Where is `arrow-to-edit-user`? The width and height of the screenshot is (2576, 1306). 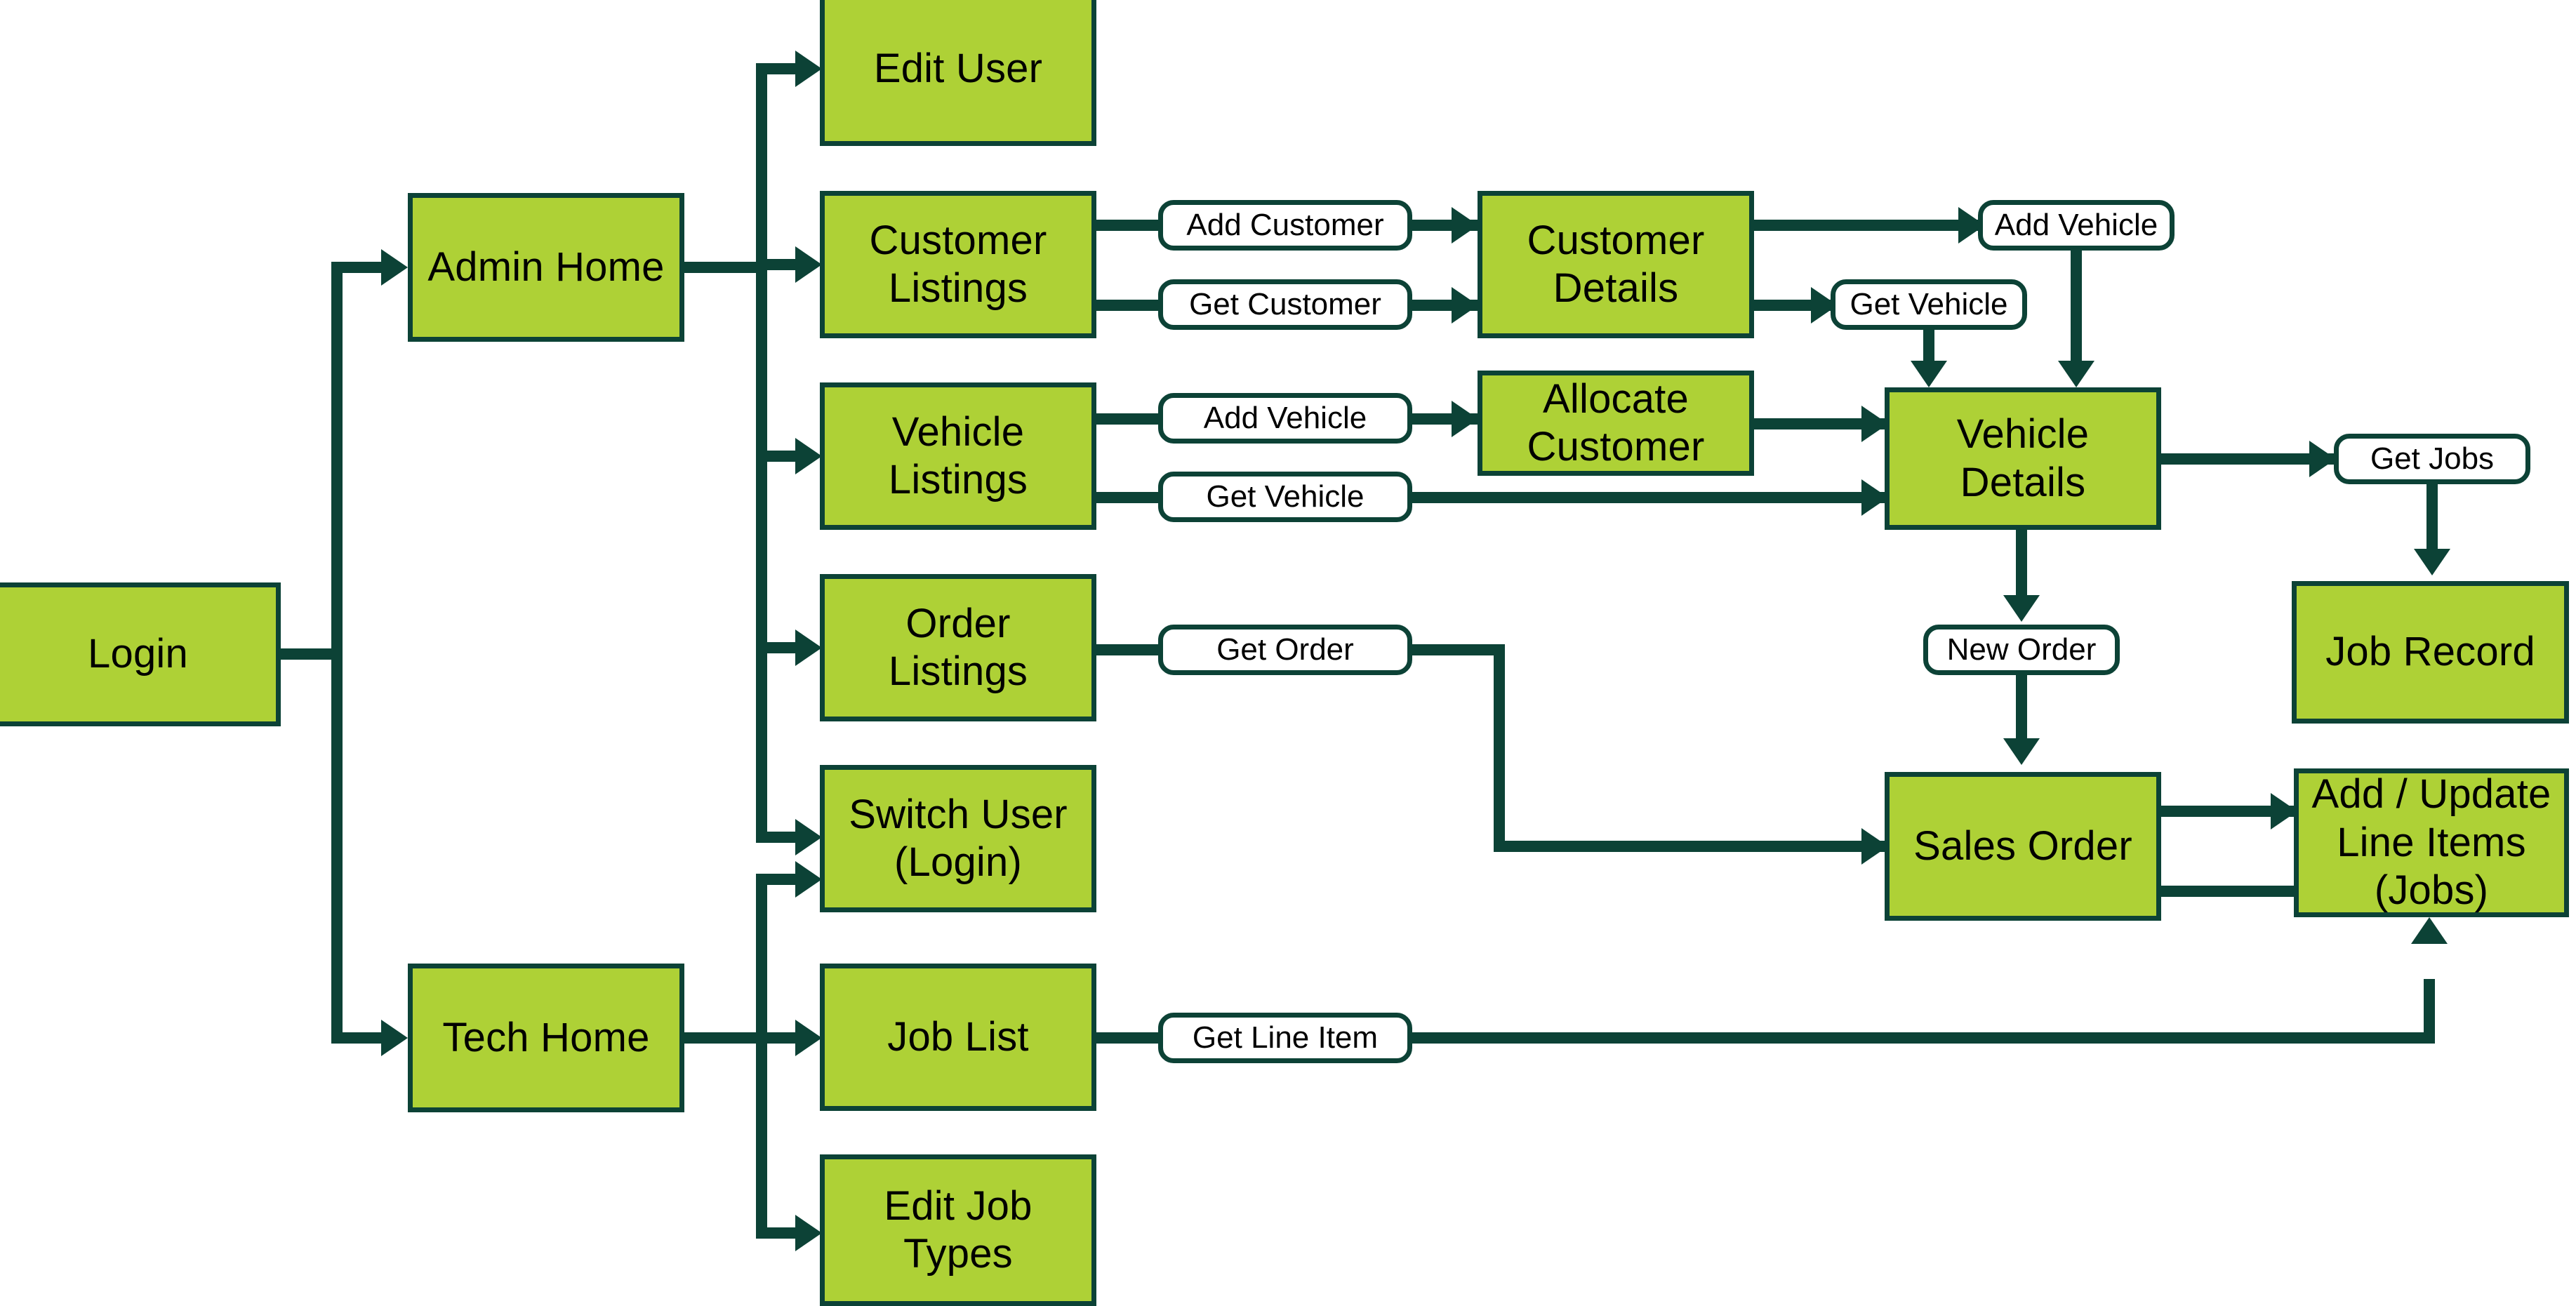
arrow-to-edit-user is located at coordinates (808, 69).